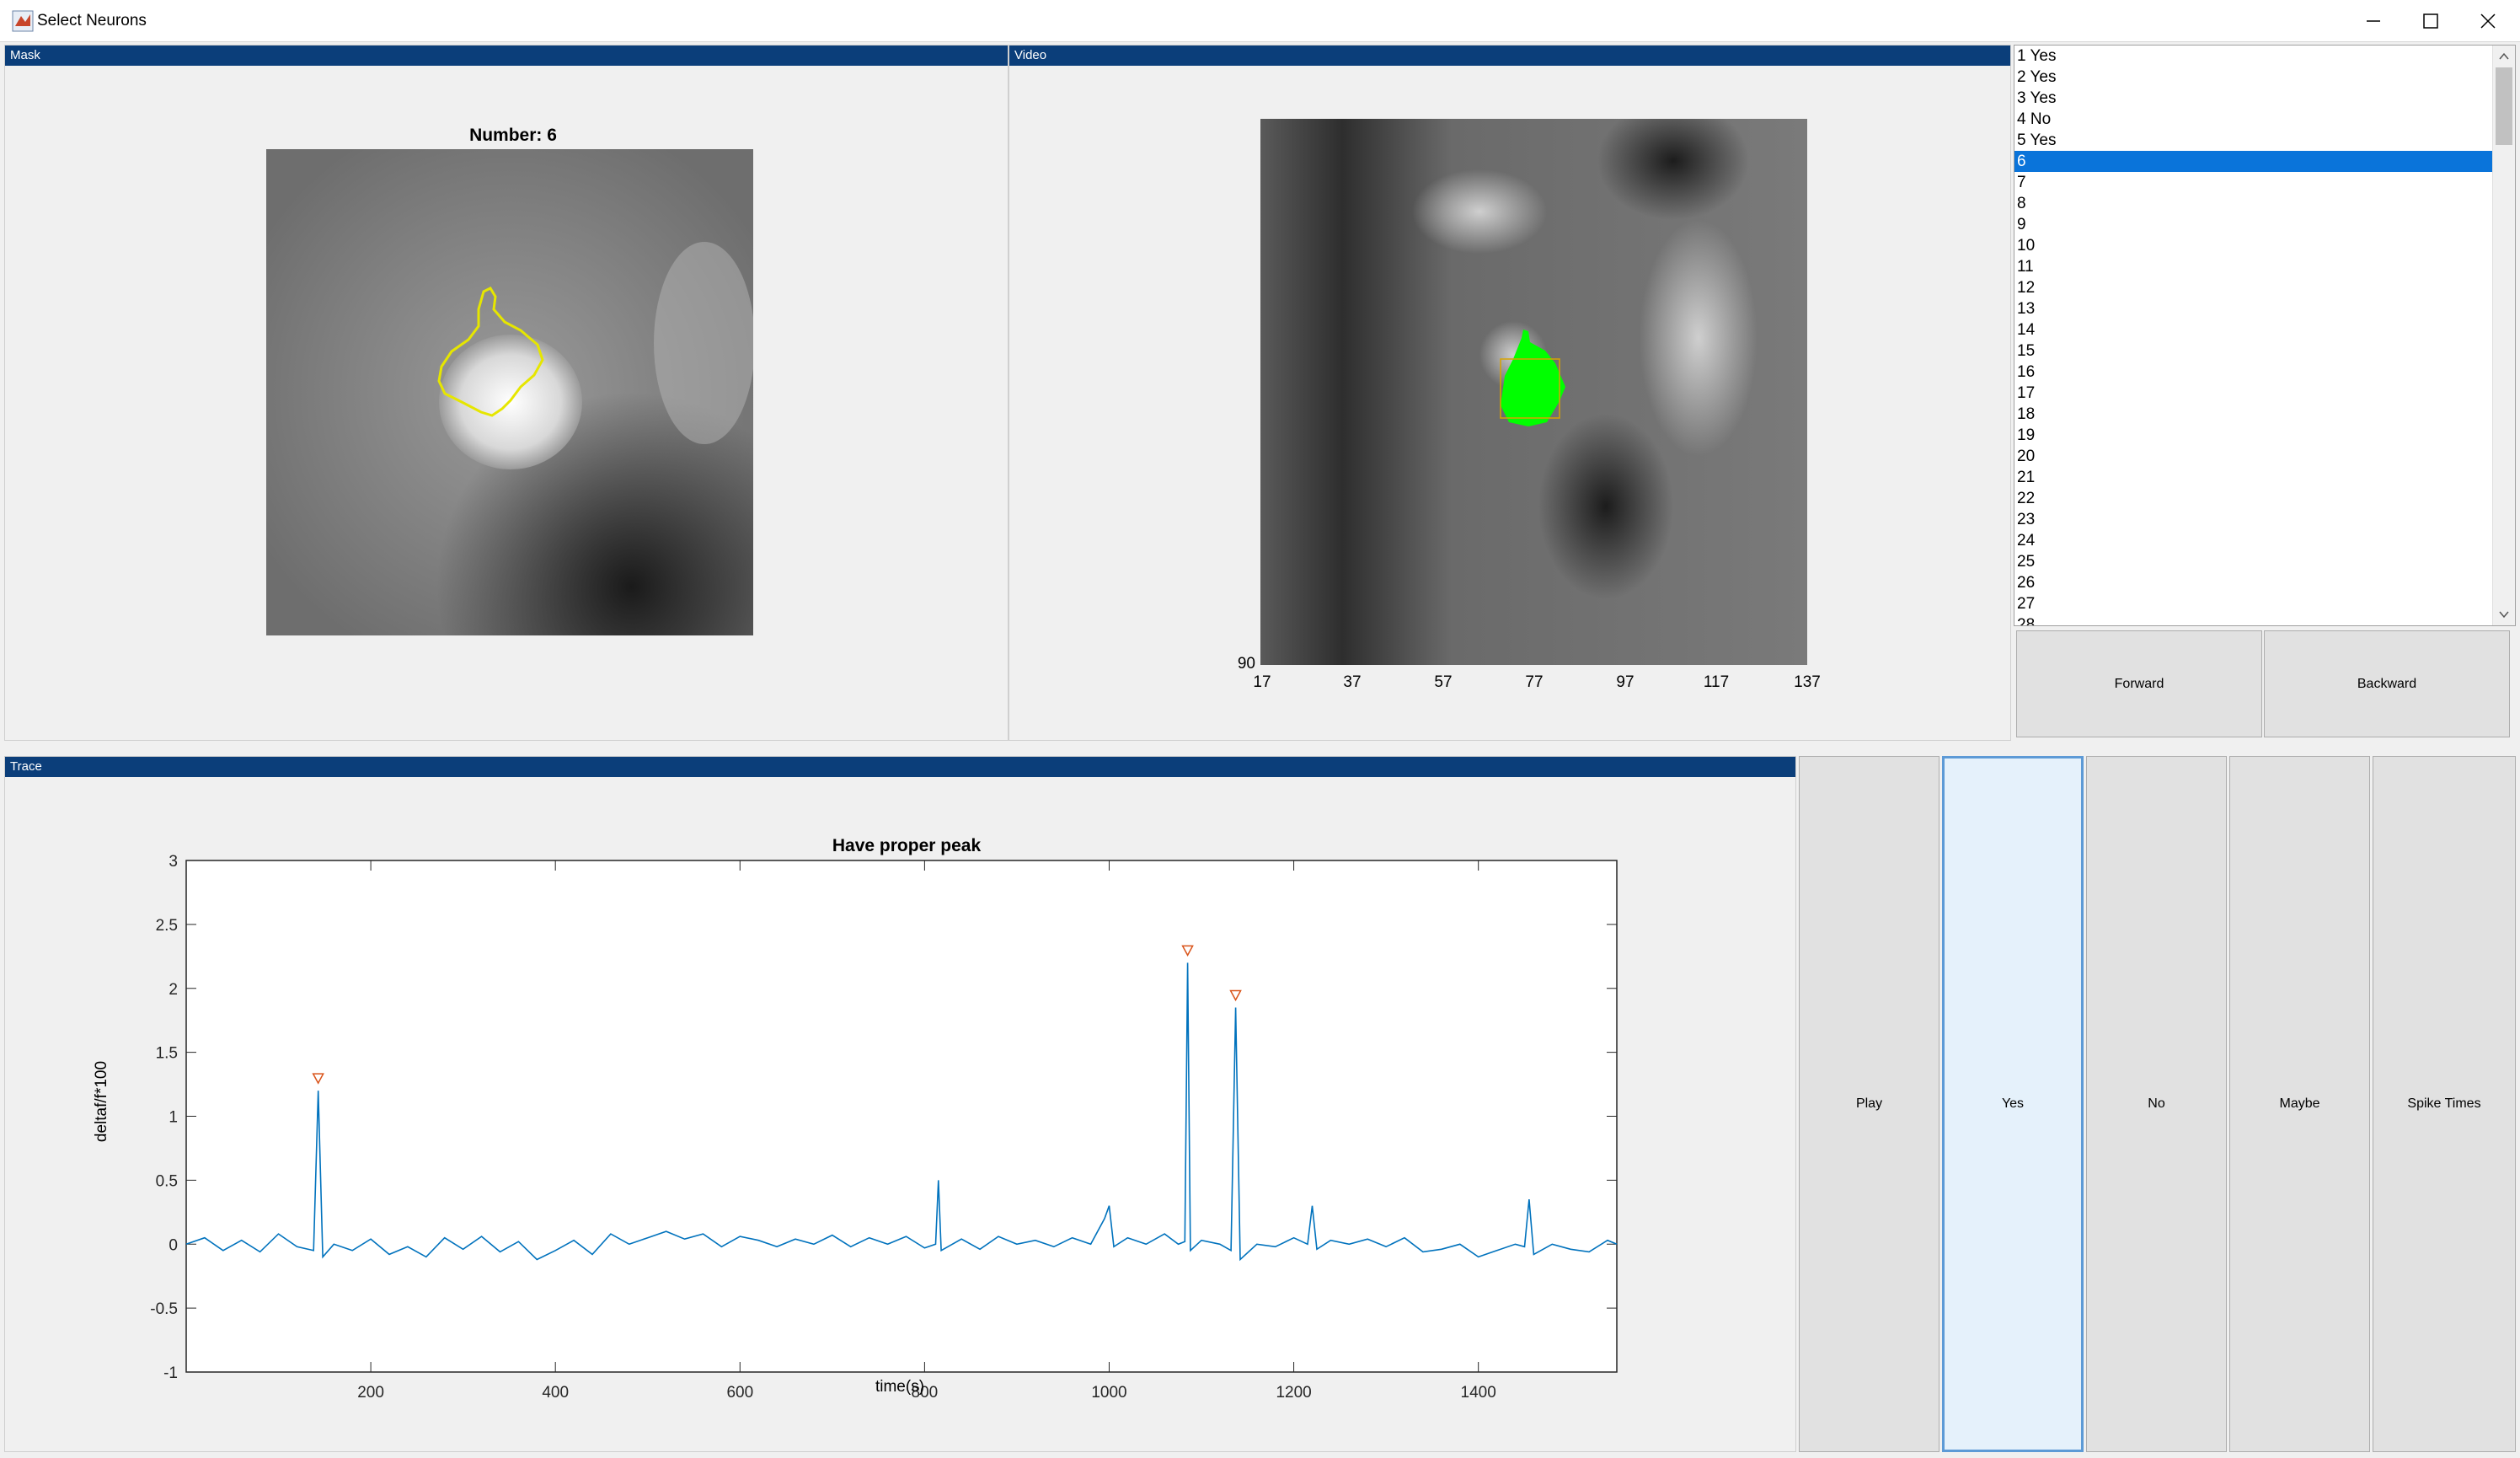  I want to click on y-tick-label: 2.5, so click(167, 926).